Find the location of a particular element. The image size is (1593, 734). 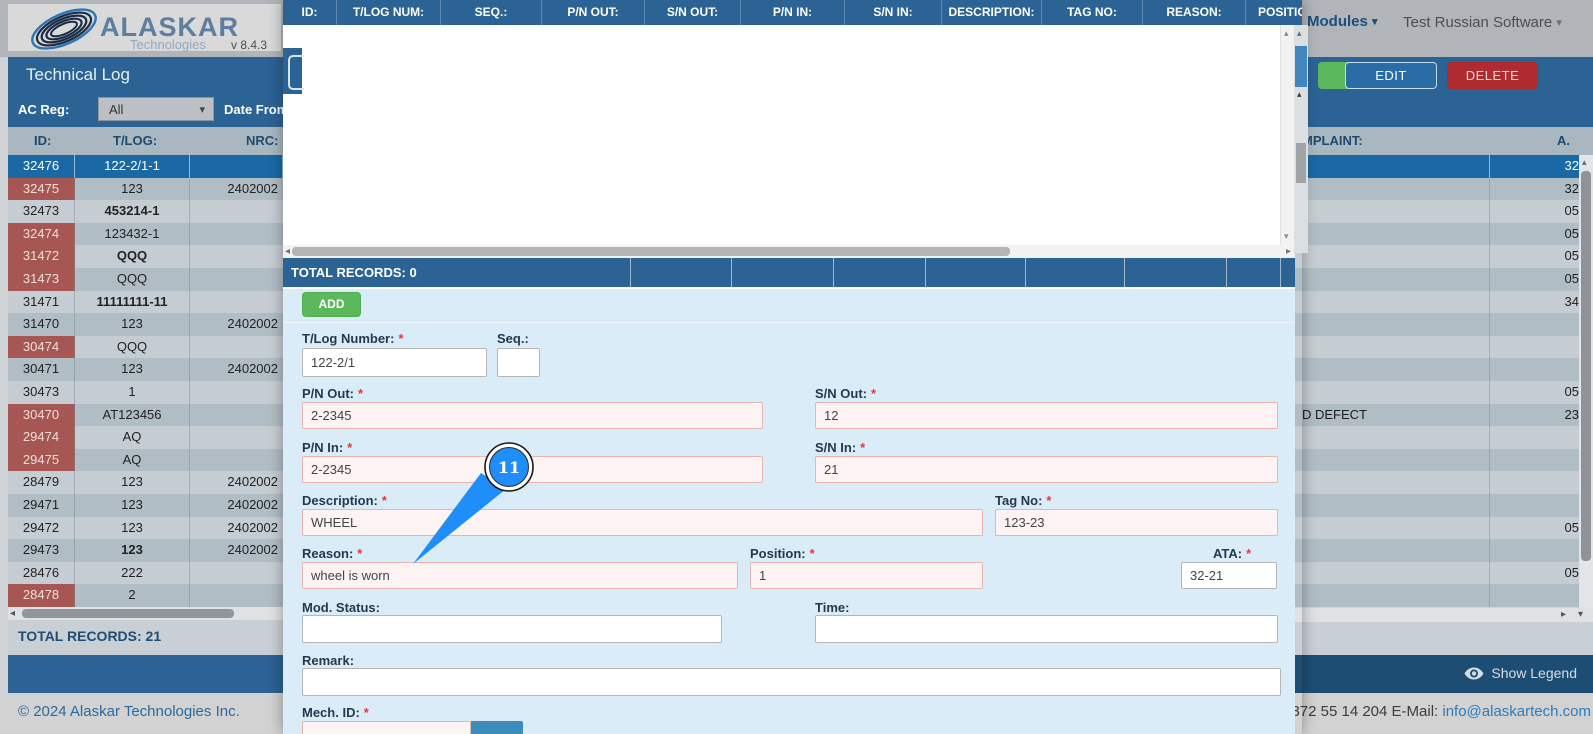

table-row: 31473 QQQ is located at coordinates (145, 279).